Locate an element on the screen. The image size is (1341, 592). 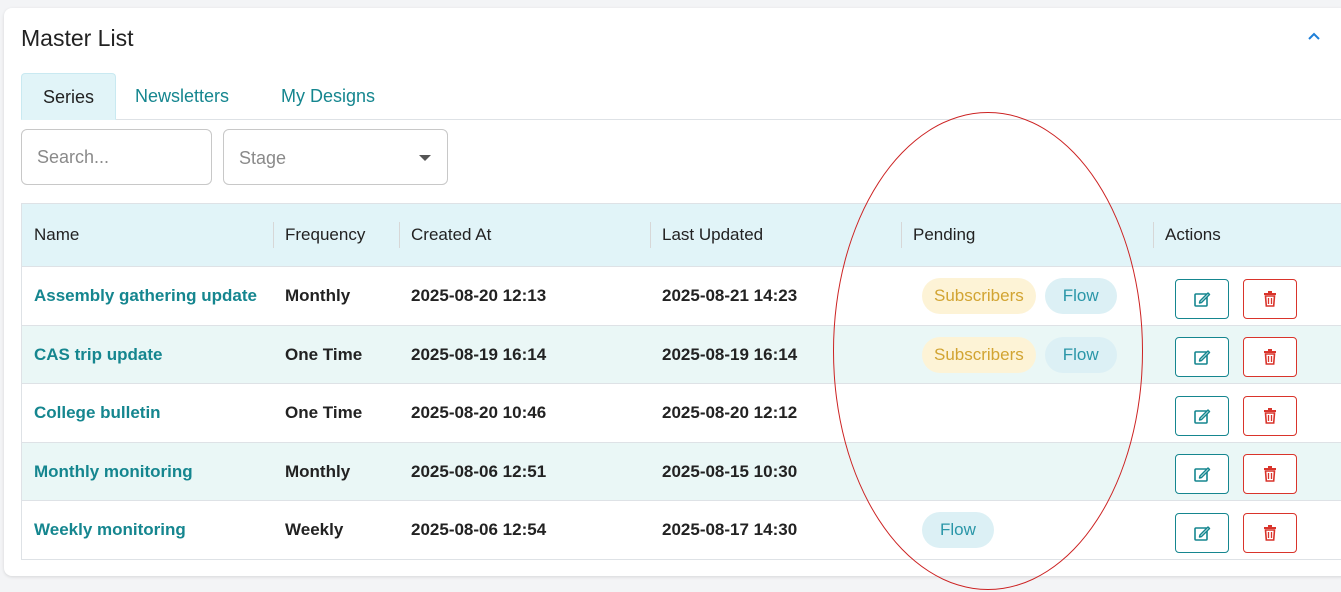
row-name-link: College bulletin is located at coordinates (91, 413).